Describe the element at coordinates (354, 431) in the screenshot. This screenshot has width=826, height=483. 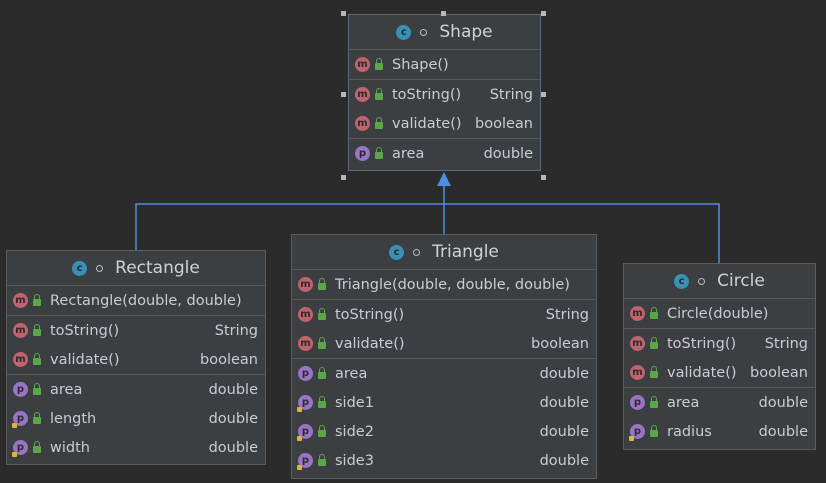
I see `field-name: side2` at that location.